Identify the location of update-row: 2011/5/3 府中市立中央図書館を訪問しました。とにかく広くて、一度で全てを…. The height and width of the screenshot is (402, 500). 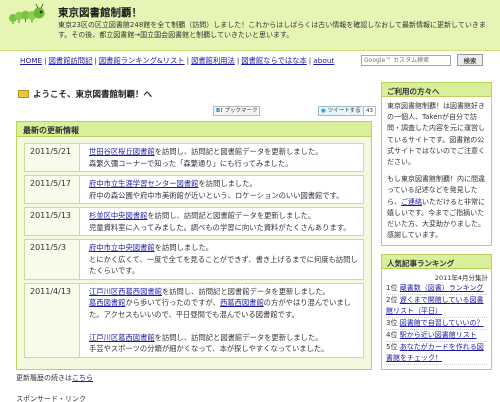
(194, 259).